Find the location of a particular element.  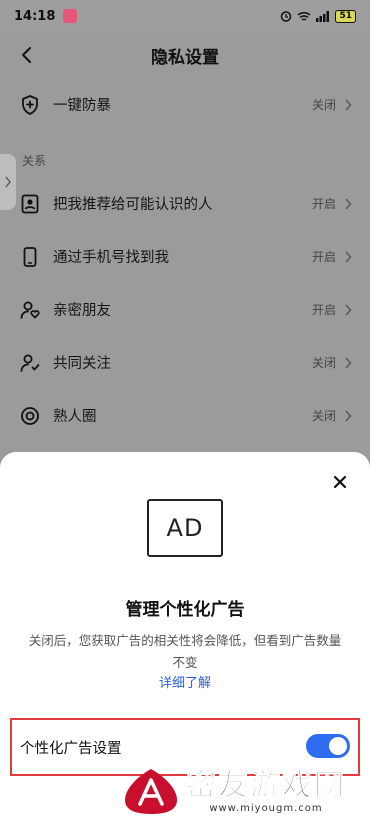

sheet-description: 关闭后，您获取广告的相关性将会降低，但看到广告数量不变 is located at coordinates (185, 651).